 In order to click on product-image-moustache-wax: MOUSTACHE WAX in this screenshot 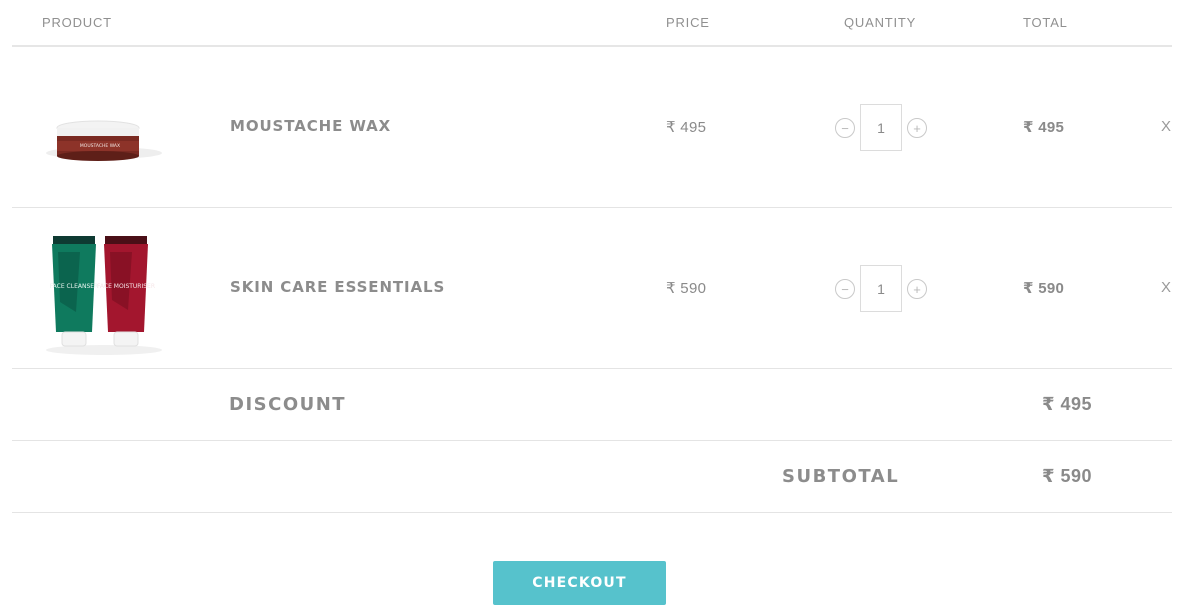, I will do `click(107, 128)`.